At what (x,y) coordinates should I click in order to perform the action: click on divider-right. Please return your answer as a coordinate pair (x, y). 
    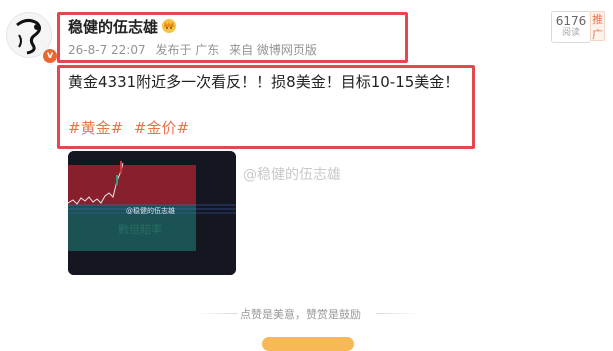
    Looking at the image, I should click on (397, 313).